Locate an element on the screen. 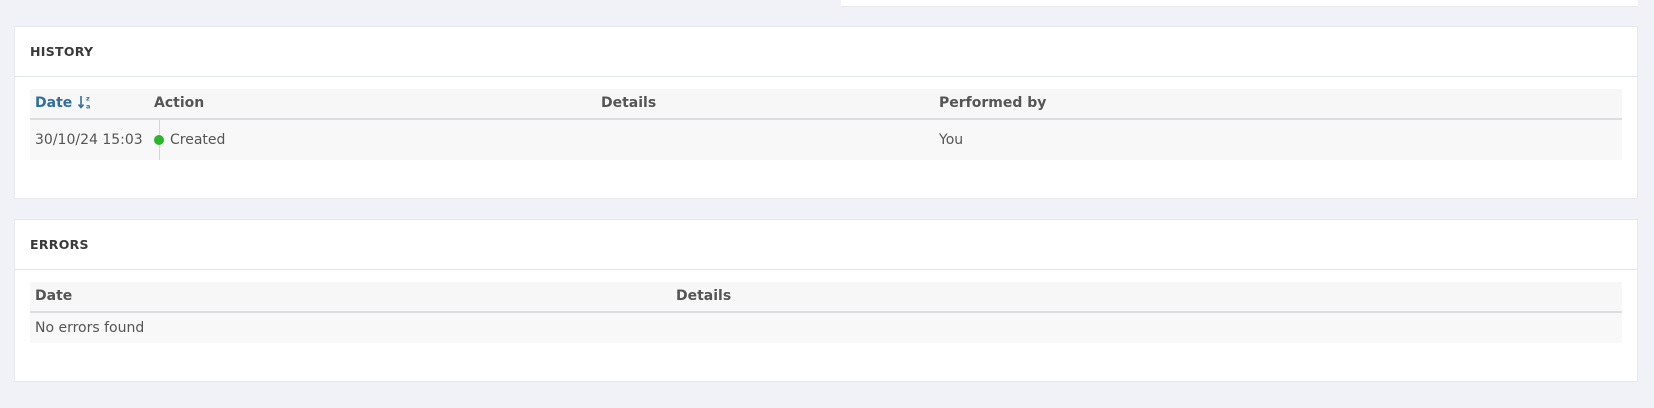  svg-text: a is located at coordinates (88, 107).